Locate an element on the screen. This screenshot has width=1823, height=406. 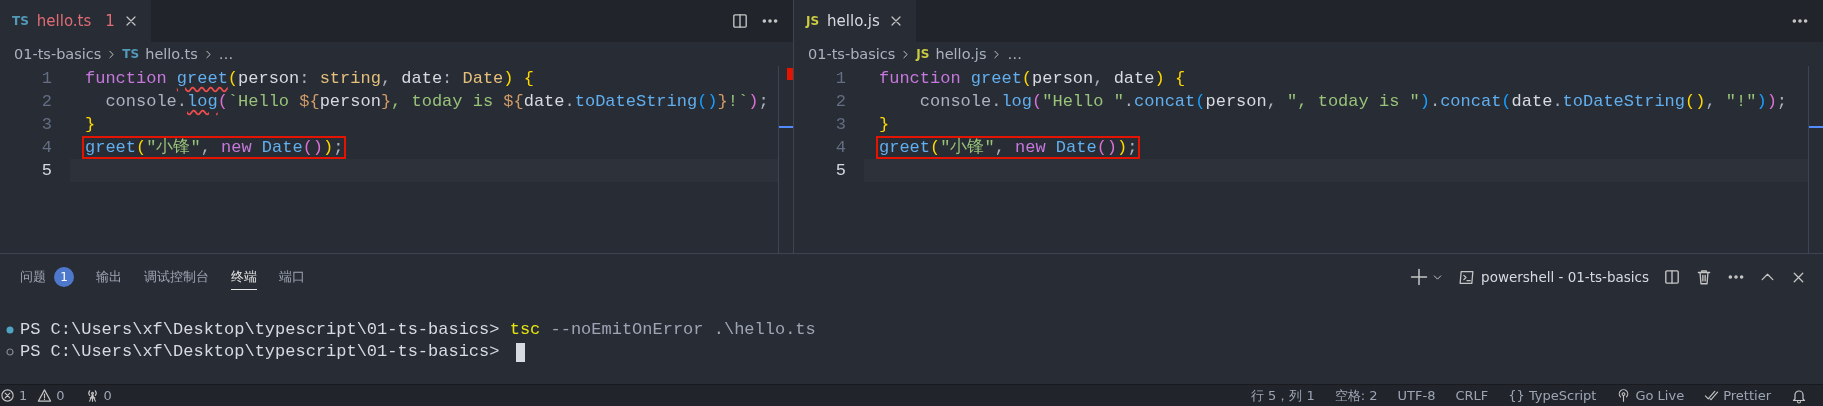
breadcrumb-item: hello.ts is located at coordinates (171, 54).